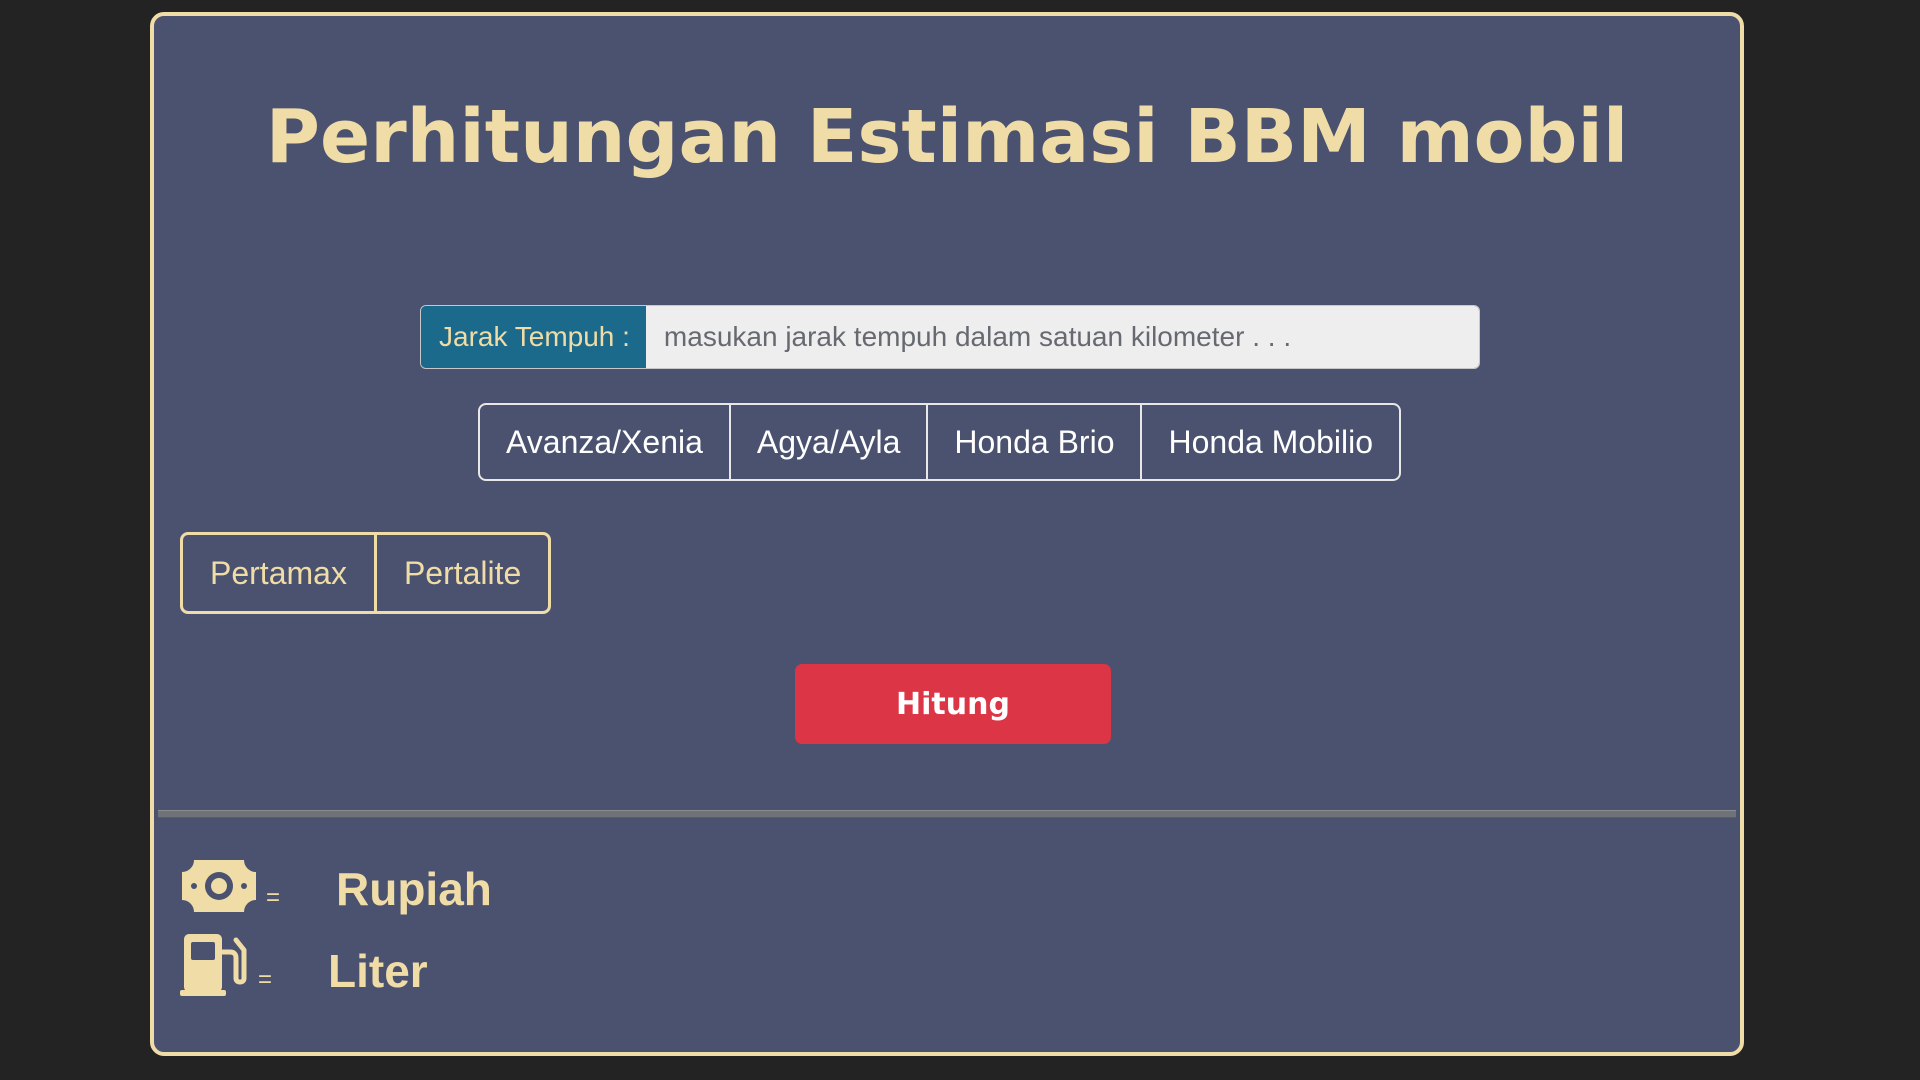 This screenshot has width=1920, height=1080. I want to click on distance-input, so click(1062, 337).